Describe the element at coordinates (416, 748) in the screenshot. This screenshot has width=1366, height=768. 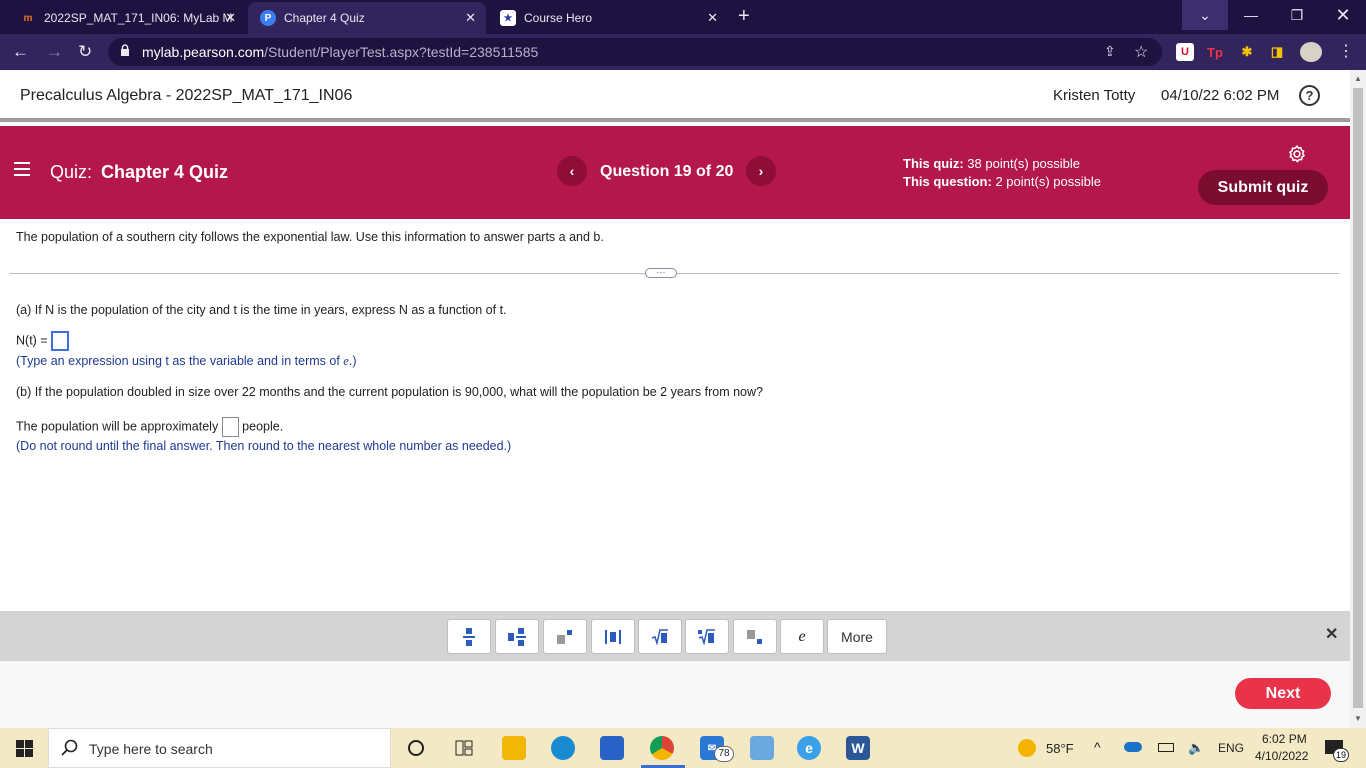
I see `cortana-icon` at that location.